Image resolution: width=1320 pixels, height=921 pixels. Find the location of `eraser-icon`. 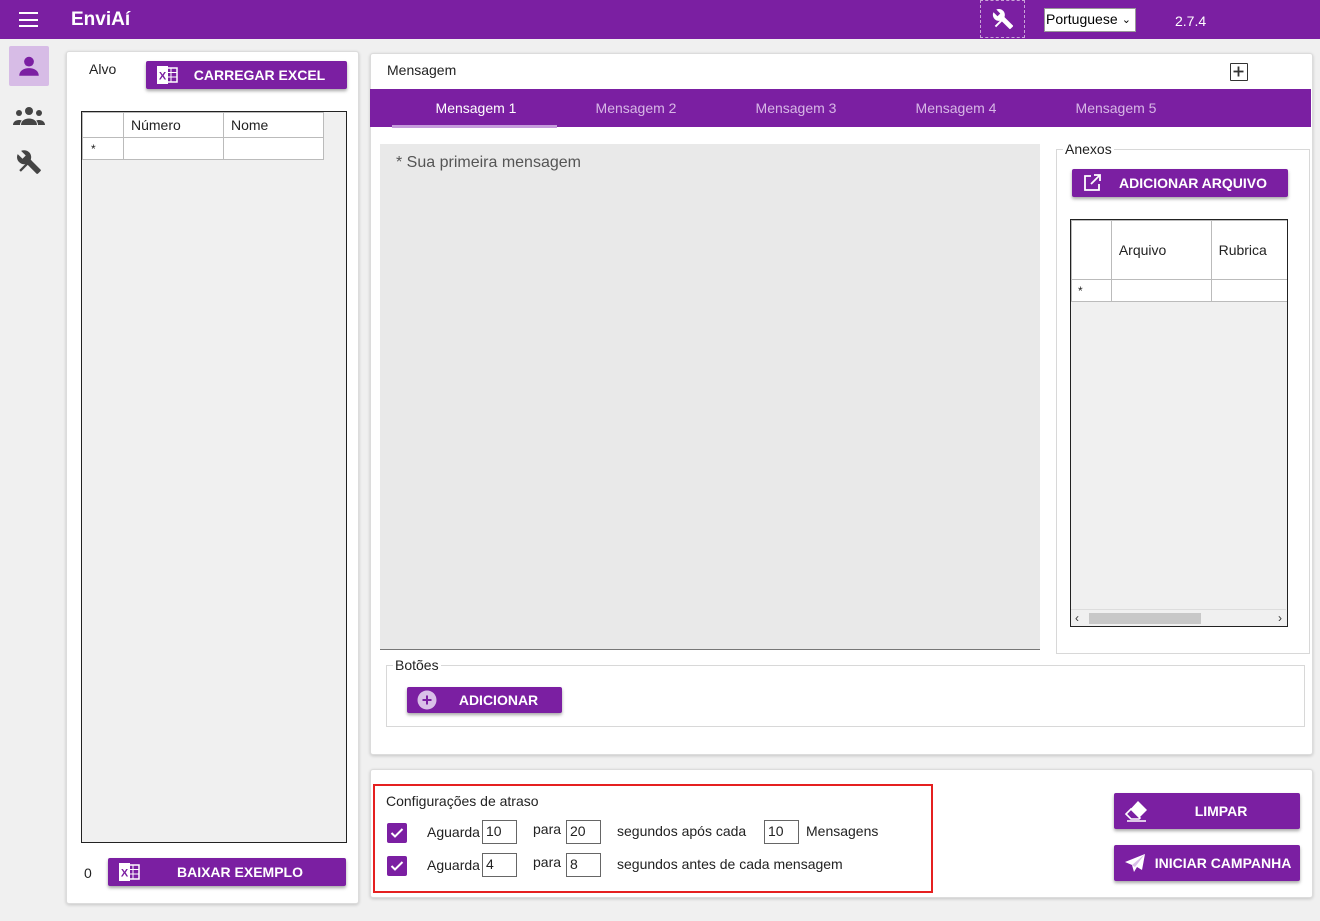

eraser-icon is located at coordinates (1136, 811).